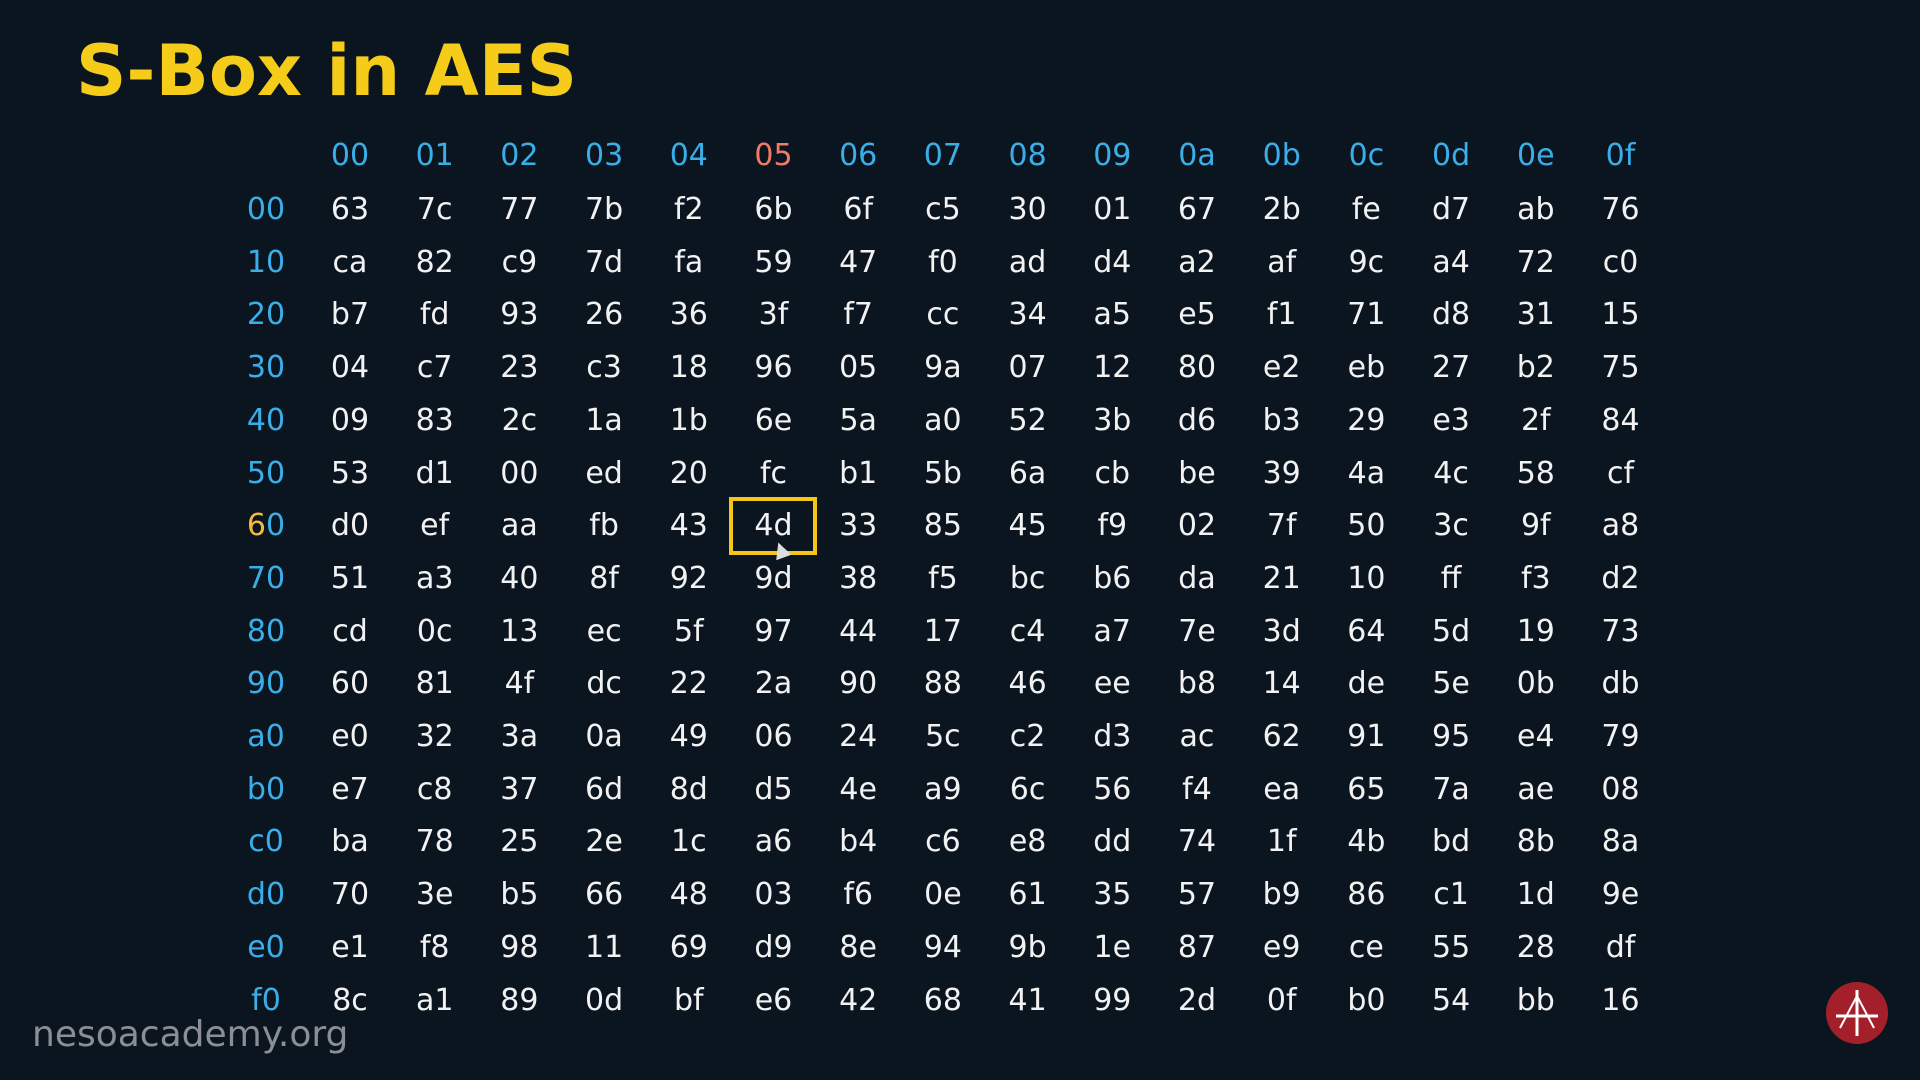  What do you see at coordinates (1112, 473) in the screenshot?
I see `sbox-cell: cb` at bounding box center [1112, 473].